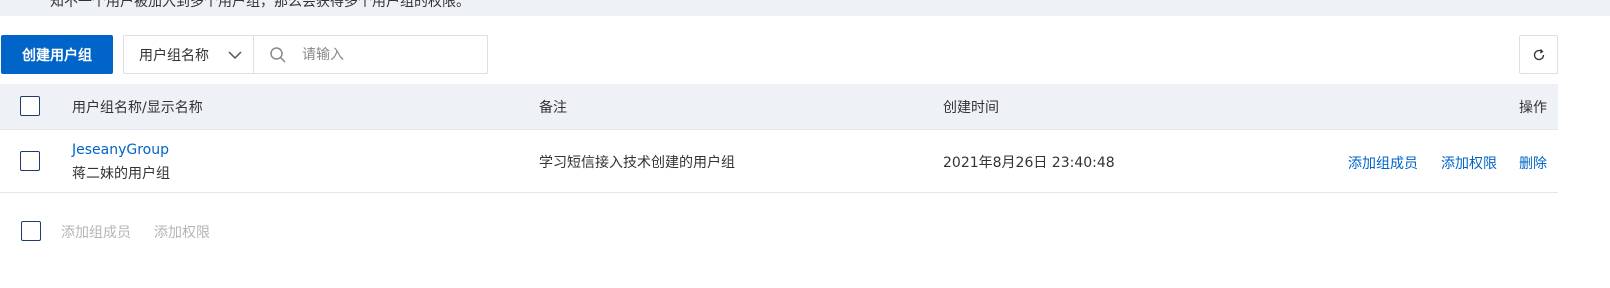  I want to click on refresh-icon, so click(1539, 55).